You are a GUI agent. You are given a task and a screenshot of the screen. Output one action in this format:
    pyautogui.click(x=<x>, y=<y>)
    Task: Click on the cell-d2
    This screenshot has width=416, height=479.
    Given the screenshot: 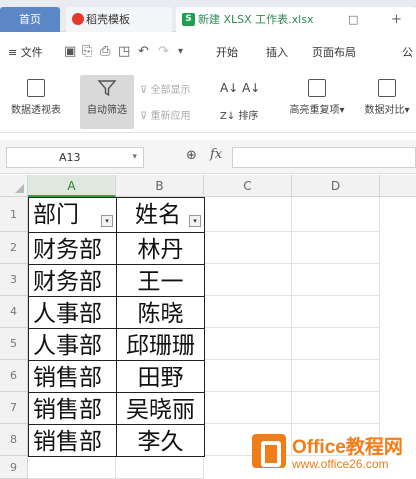 What is the action you would take?
    pyautogui.click(x=336, y=248)
    